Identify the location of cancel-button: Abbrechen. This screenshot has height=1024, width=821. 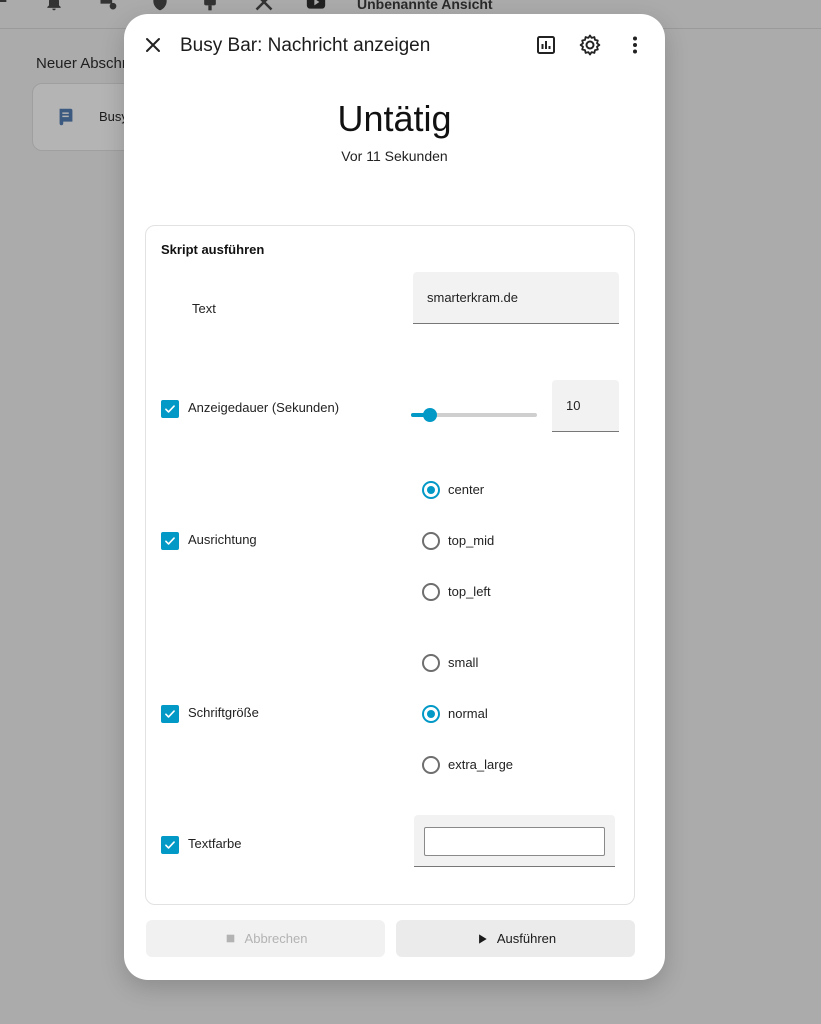
(265, 938).